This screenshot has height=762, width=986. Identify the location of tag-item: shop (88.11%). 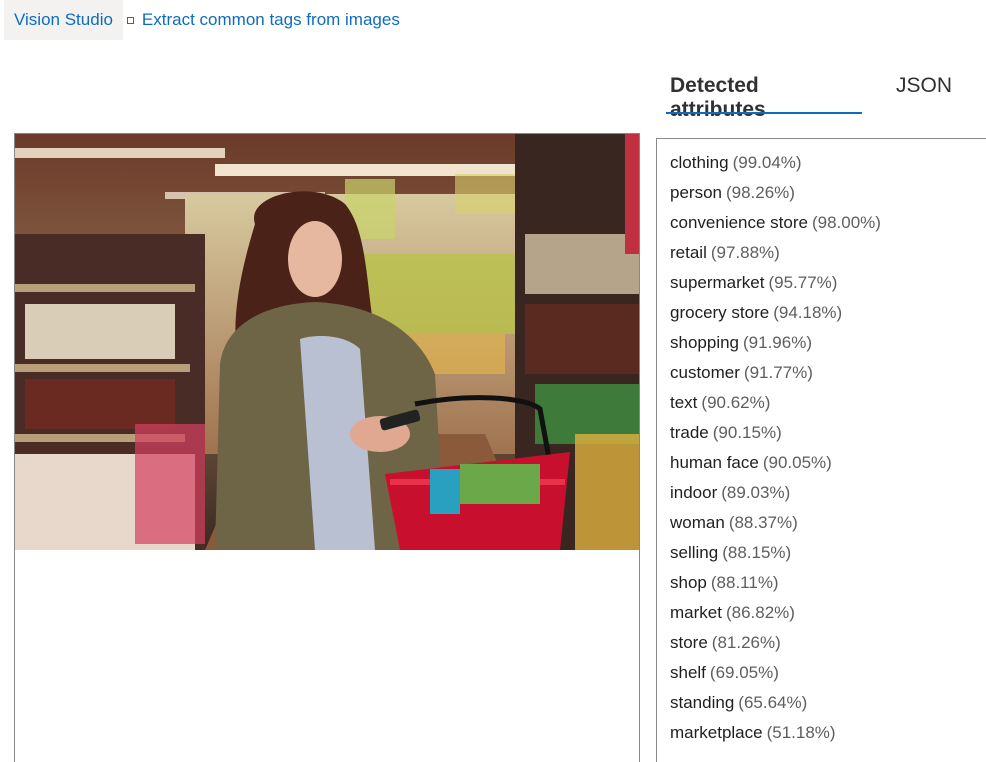
(828, 584).